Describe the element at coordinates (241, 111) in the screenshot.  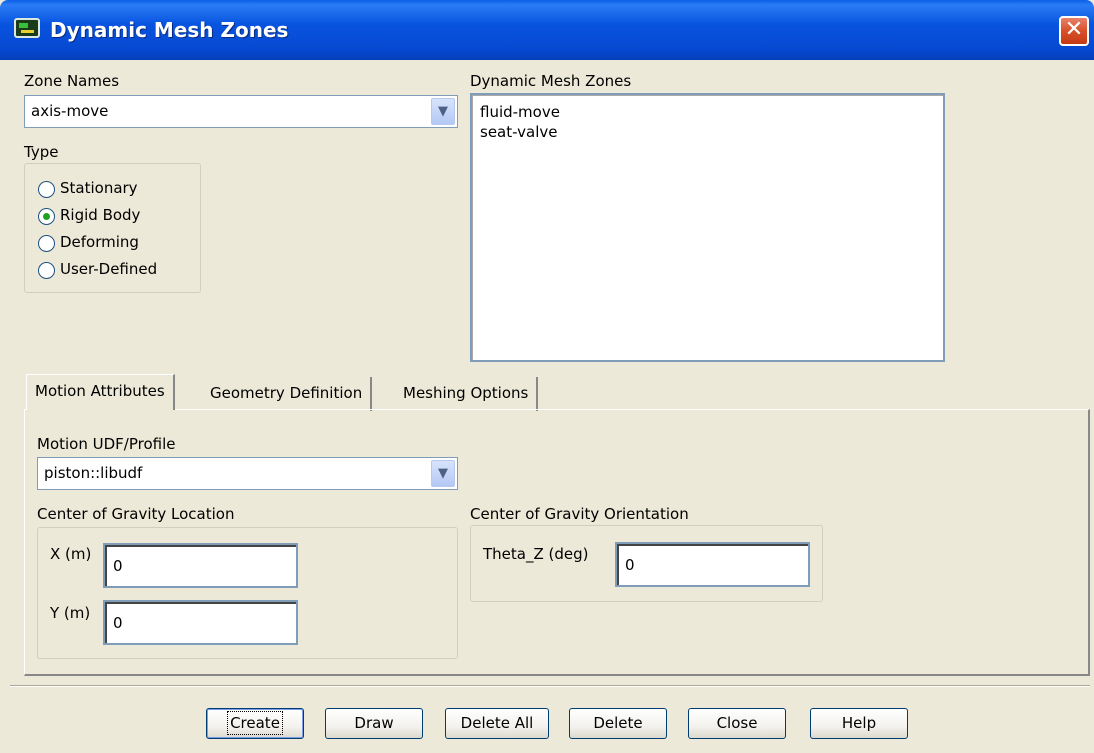
I see `zone-names-dropdown: axis-move ▼` at that location.